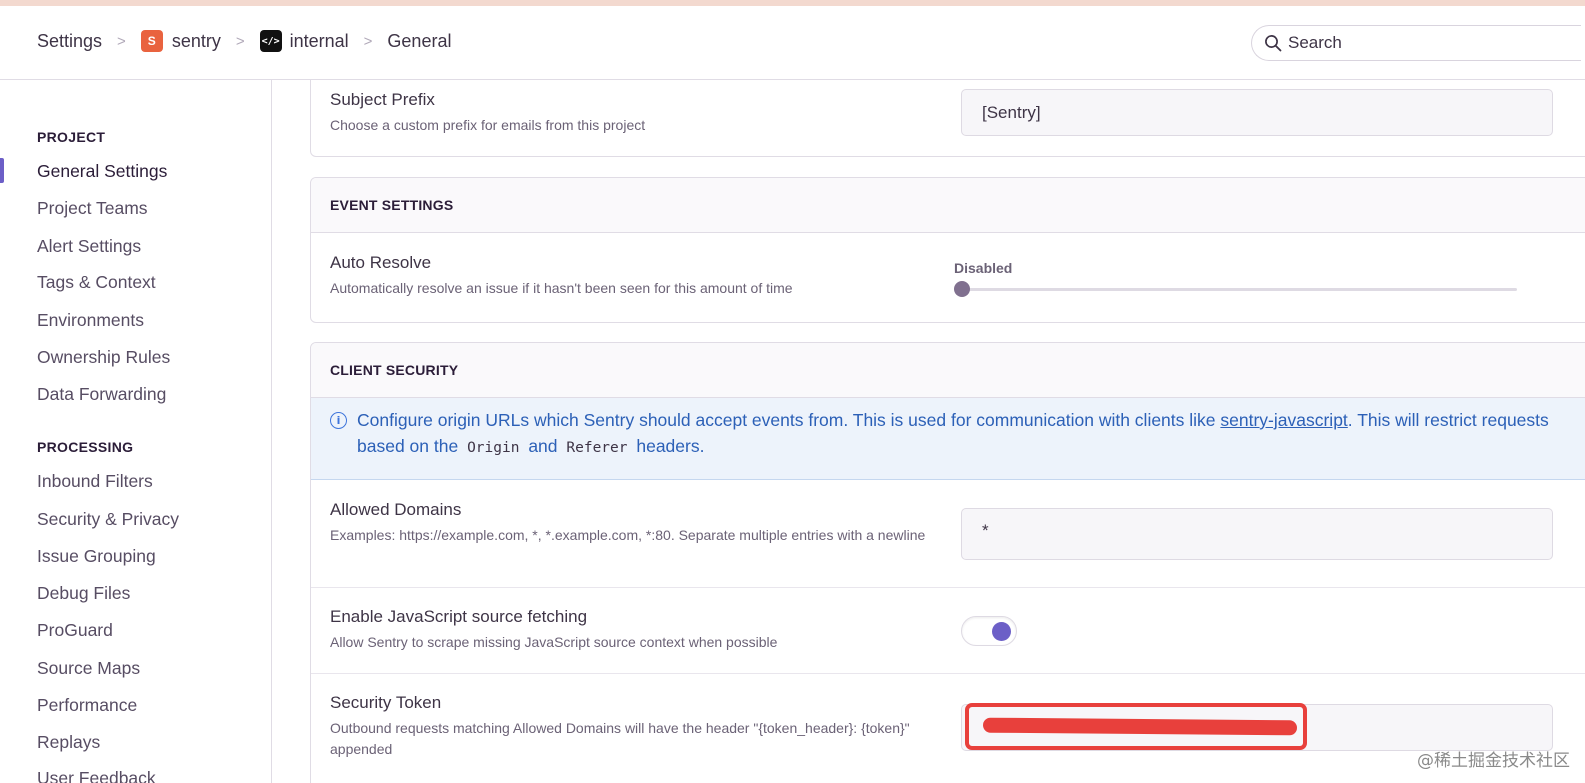 This screenshot has width=1585, height=783. I want to click on sidebar-heading-processing: PROCESSING, so click(85, 447).